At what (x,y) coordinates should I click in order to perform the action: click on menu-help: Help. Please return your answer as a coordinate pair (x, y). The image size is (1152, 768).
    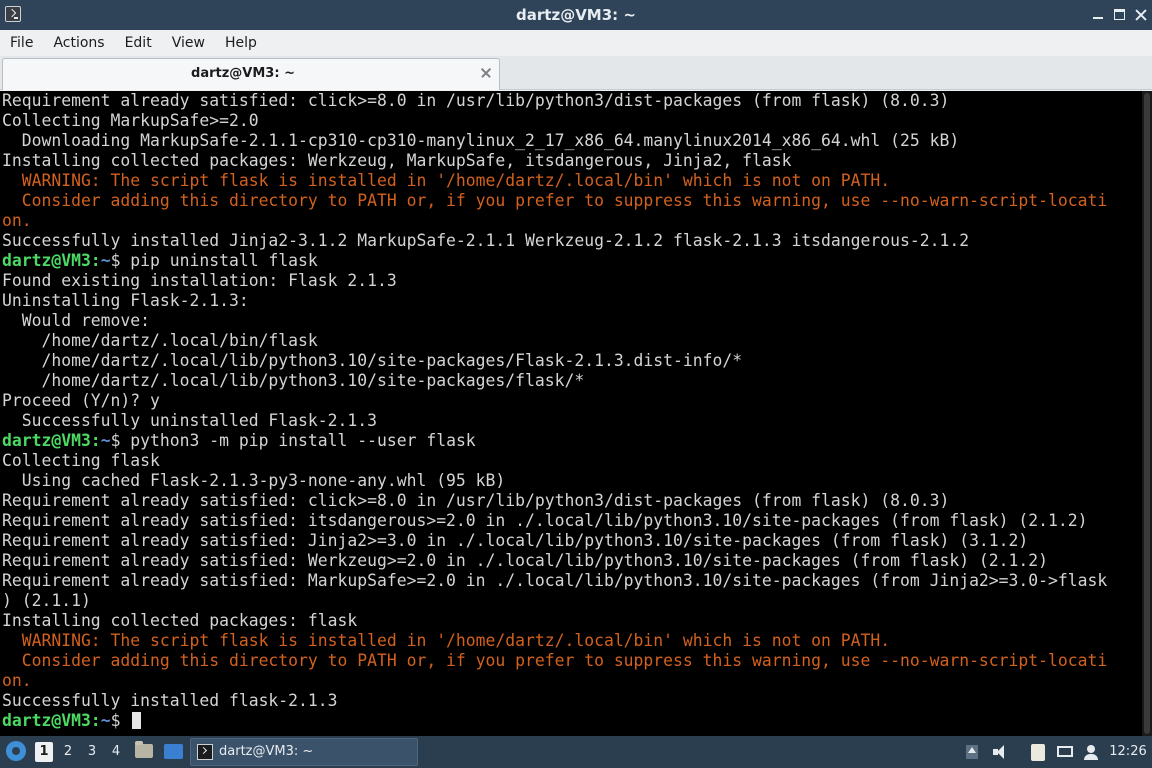
    Looking at the image, I should click on (241, 43).